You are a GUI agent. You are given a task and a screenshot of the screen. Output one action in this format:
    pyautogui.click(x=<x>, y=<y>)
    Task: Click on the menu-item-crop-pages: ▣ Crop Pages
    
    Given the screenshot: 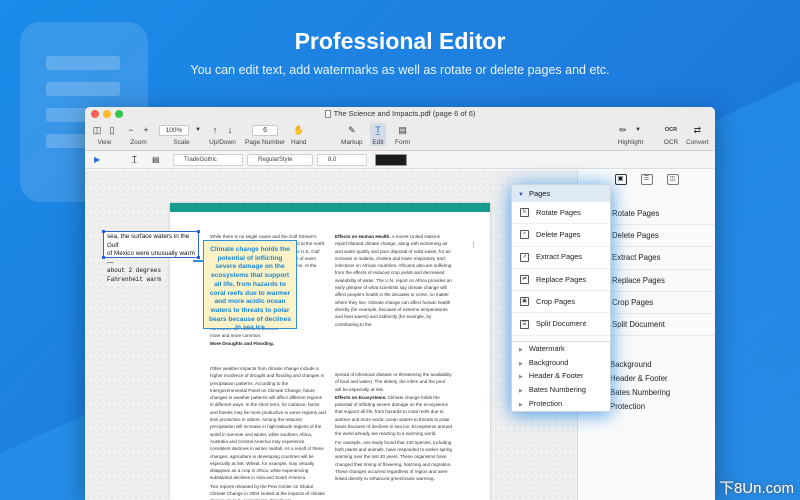 What is the action you would take?
    pyautogui.click(x=561, y=302)
    